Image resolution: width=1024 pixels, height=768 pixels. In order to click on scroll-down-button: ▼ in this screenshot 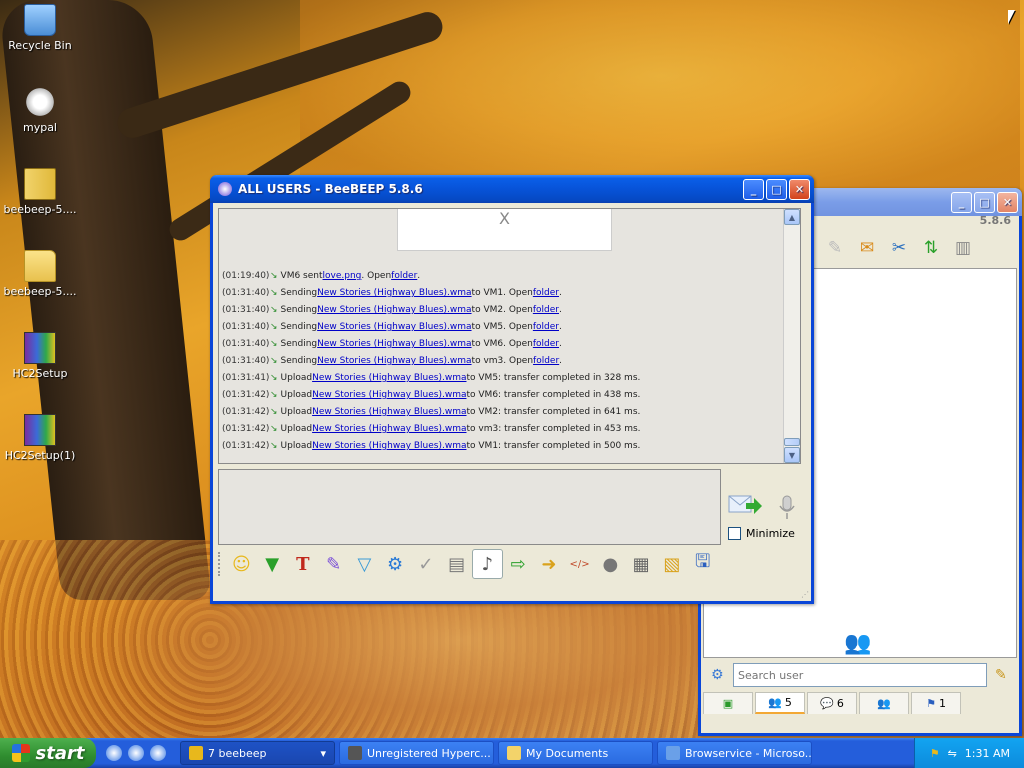, I will do `click(792, 455)`.